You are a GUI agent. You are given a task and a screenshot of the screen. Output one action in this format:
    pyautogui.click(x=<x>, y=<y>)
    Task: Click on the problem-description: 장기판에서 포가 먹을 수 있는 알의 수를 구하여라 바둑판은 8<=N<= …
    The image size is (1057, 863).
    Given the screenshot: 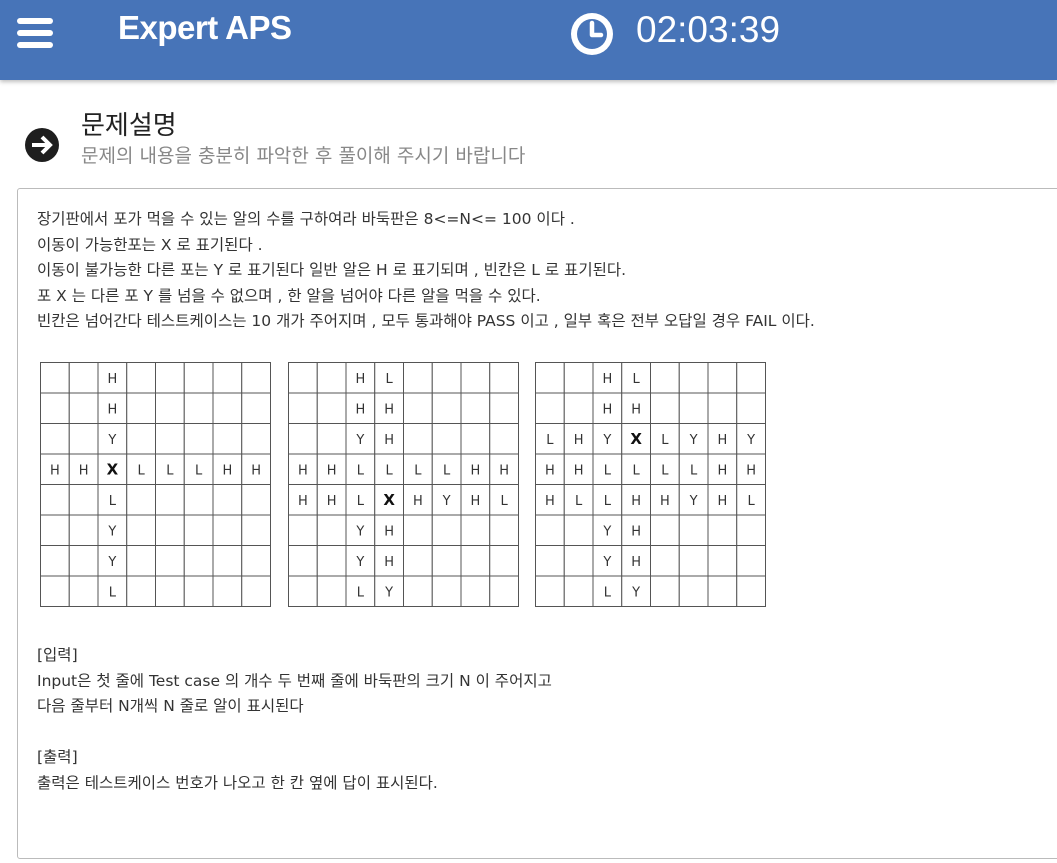 What is the action you would take?
    pyautogui.click(x=426, y=271)
    